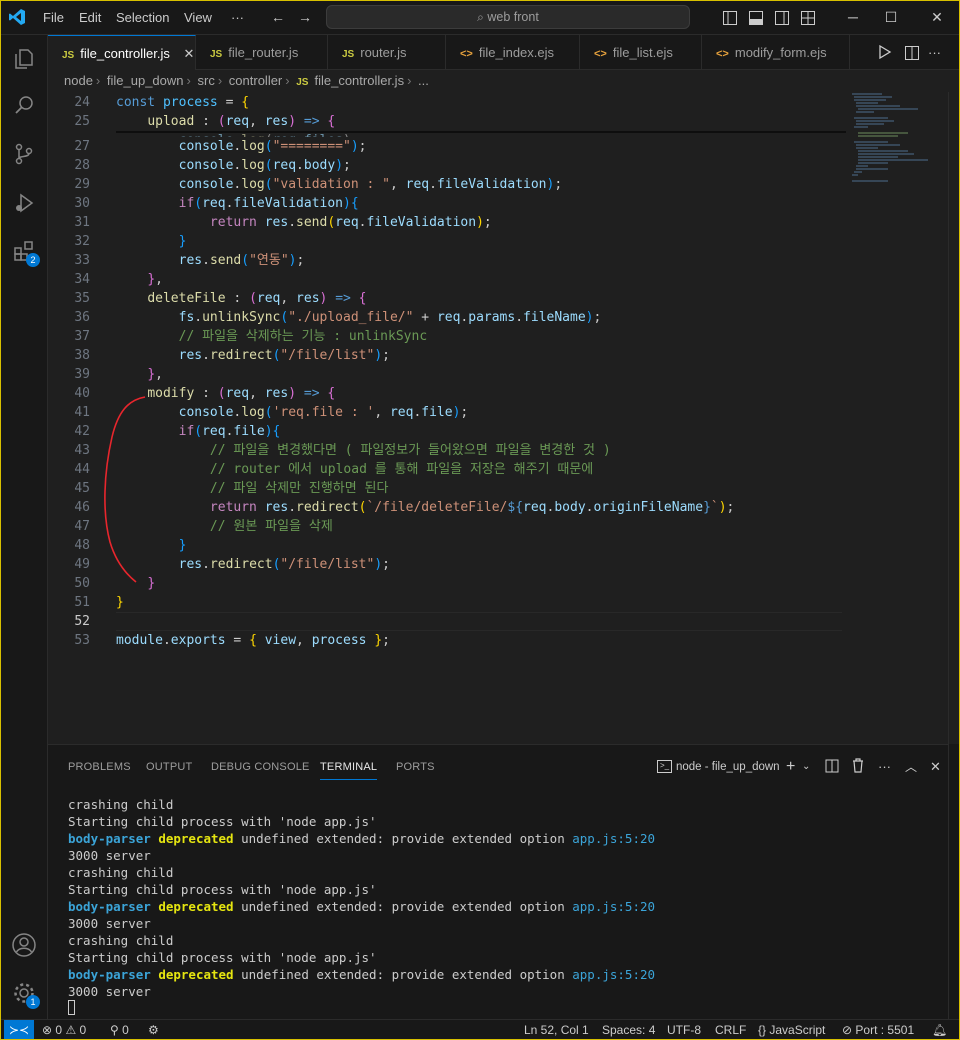 The width and height of the screenshot is (960, 1040). Describe the element at coordinates (853, 17) in the screenshot. I see `minimize-button: ─` at that location.